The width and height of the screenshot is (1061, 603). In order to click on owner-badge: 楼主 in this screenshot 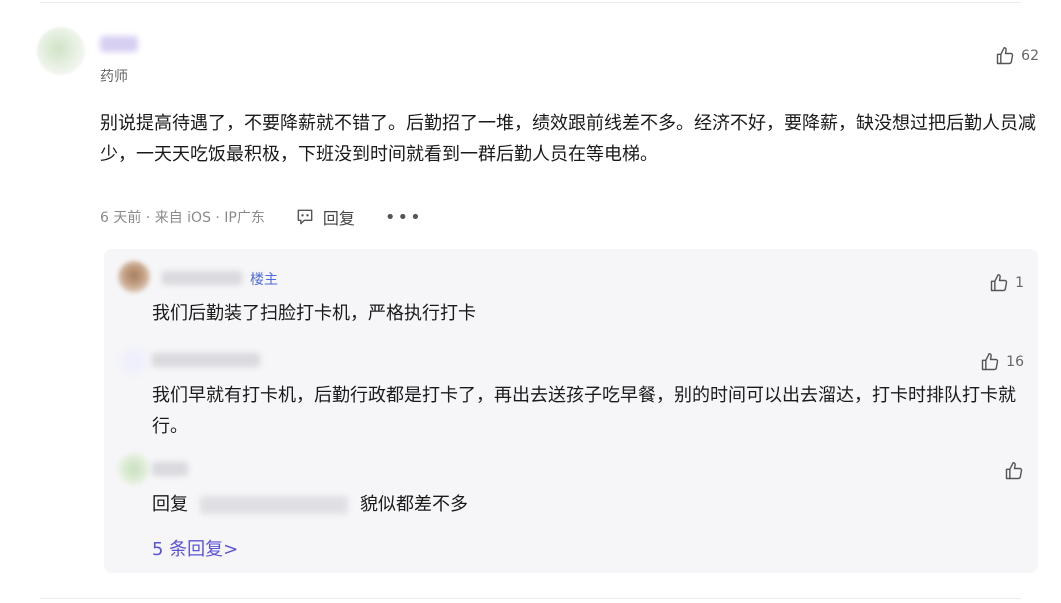, I will do `click(264, 280)`.